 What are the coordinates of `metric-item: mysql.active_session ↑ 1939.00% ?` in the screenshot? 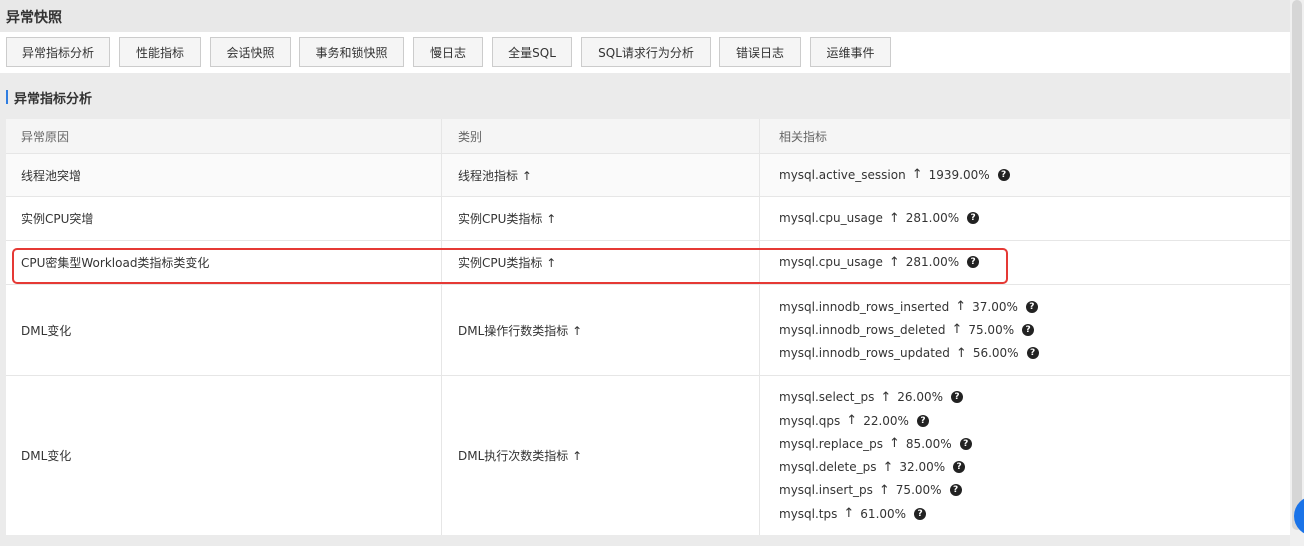 It's located at (894, 174).